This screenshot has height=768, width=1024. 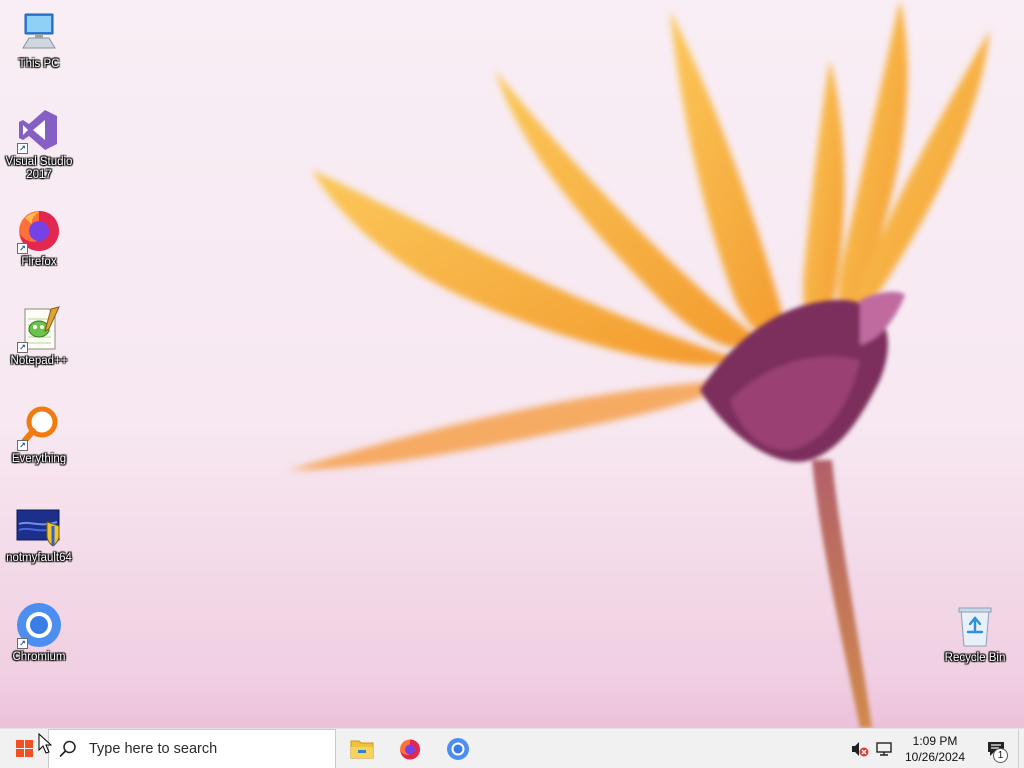 What do you see at coordinates (39, 64) in the screenshot?
I see `desktop-icon-label: This PC` at bounding box center [39, 64].